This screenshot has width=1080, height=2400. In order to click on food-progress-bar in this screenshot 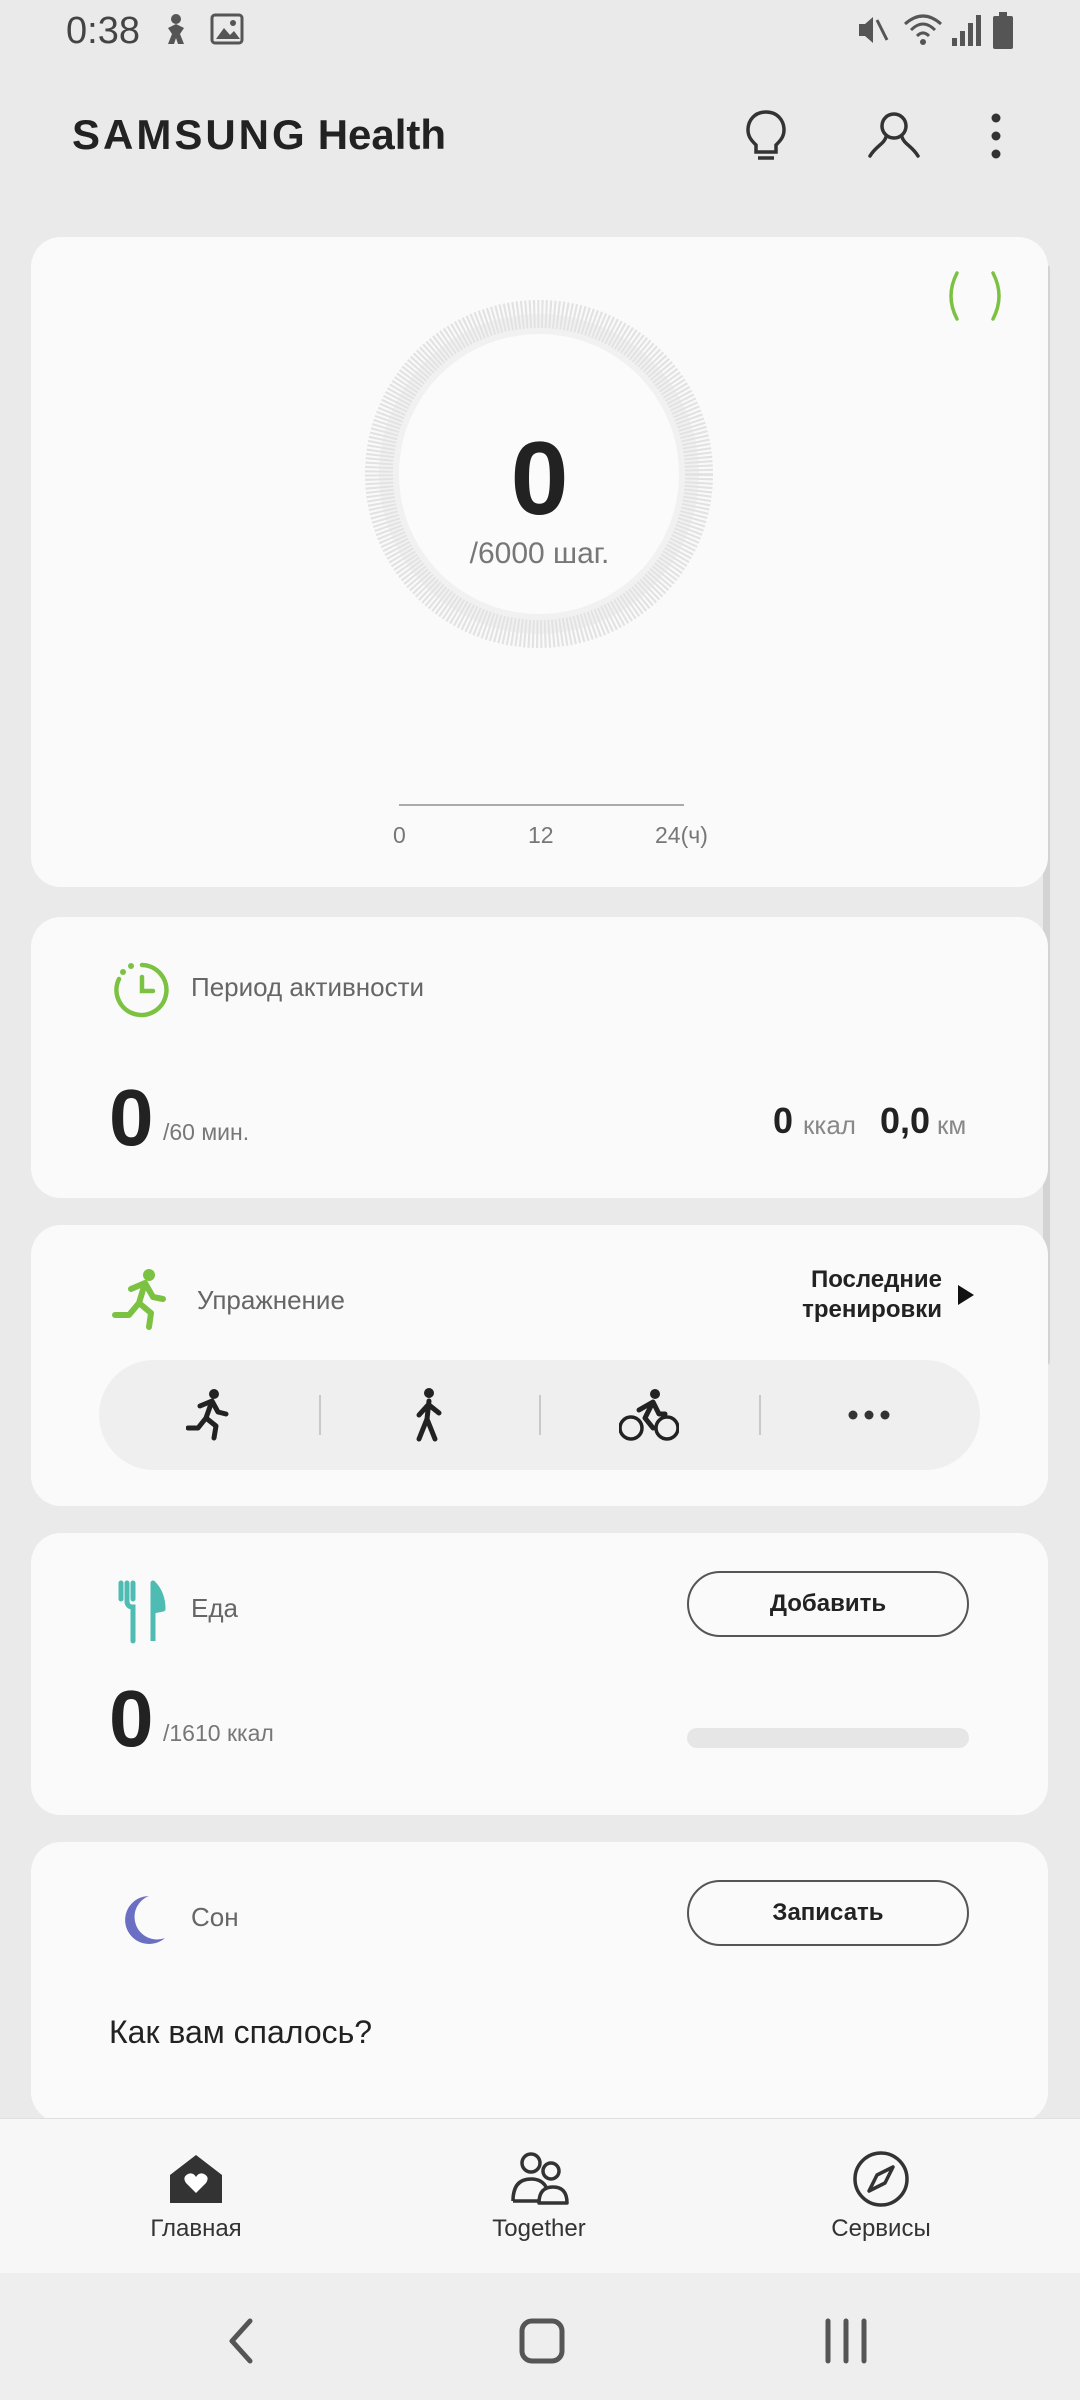, I will do `click(828, 1738)`.